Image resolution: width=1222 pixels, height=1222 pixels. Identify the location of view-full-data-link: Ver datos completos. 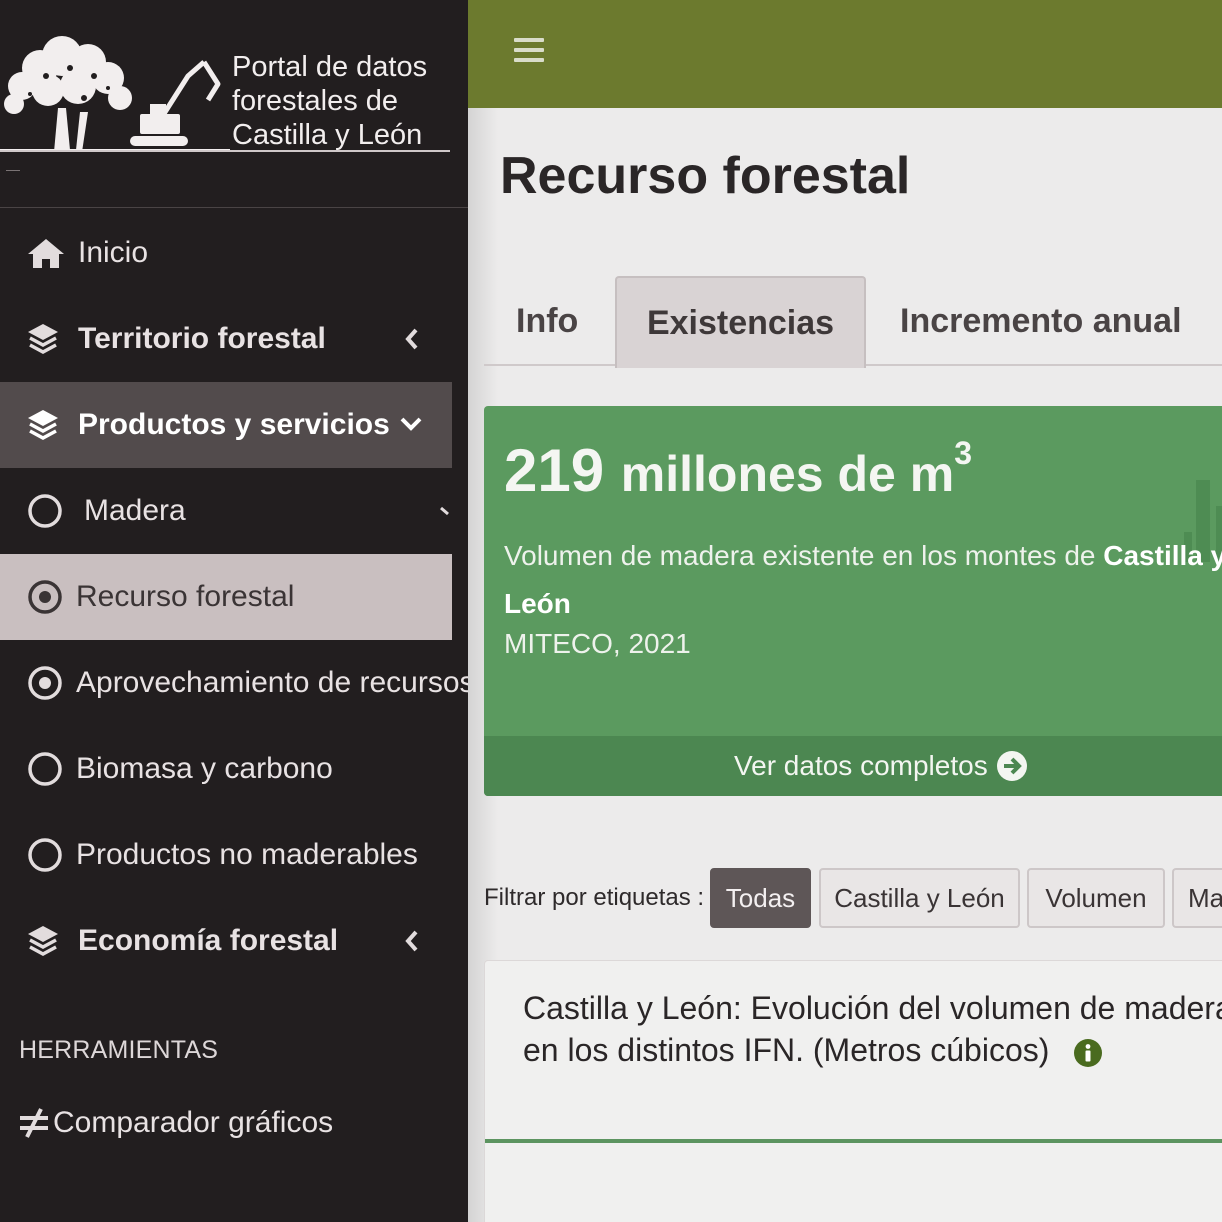
(853, 766).